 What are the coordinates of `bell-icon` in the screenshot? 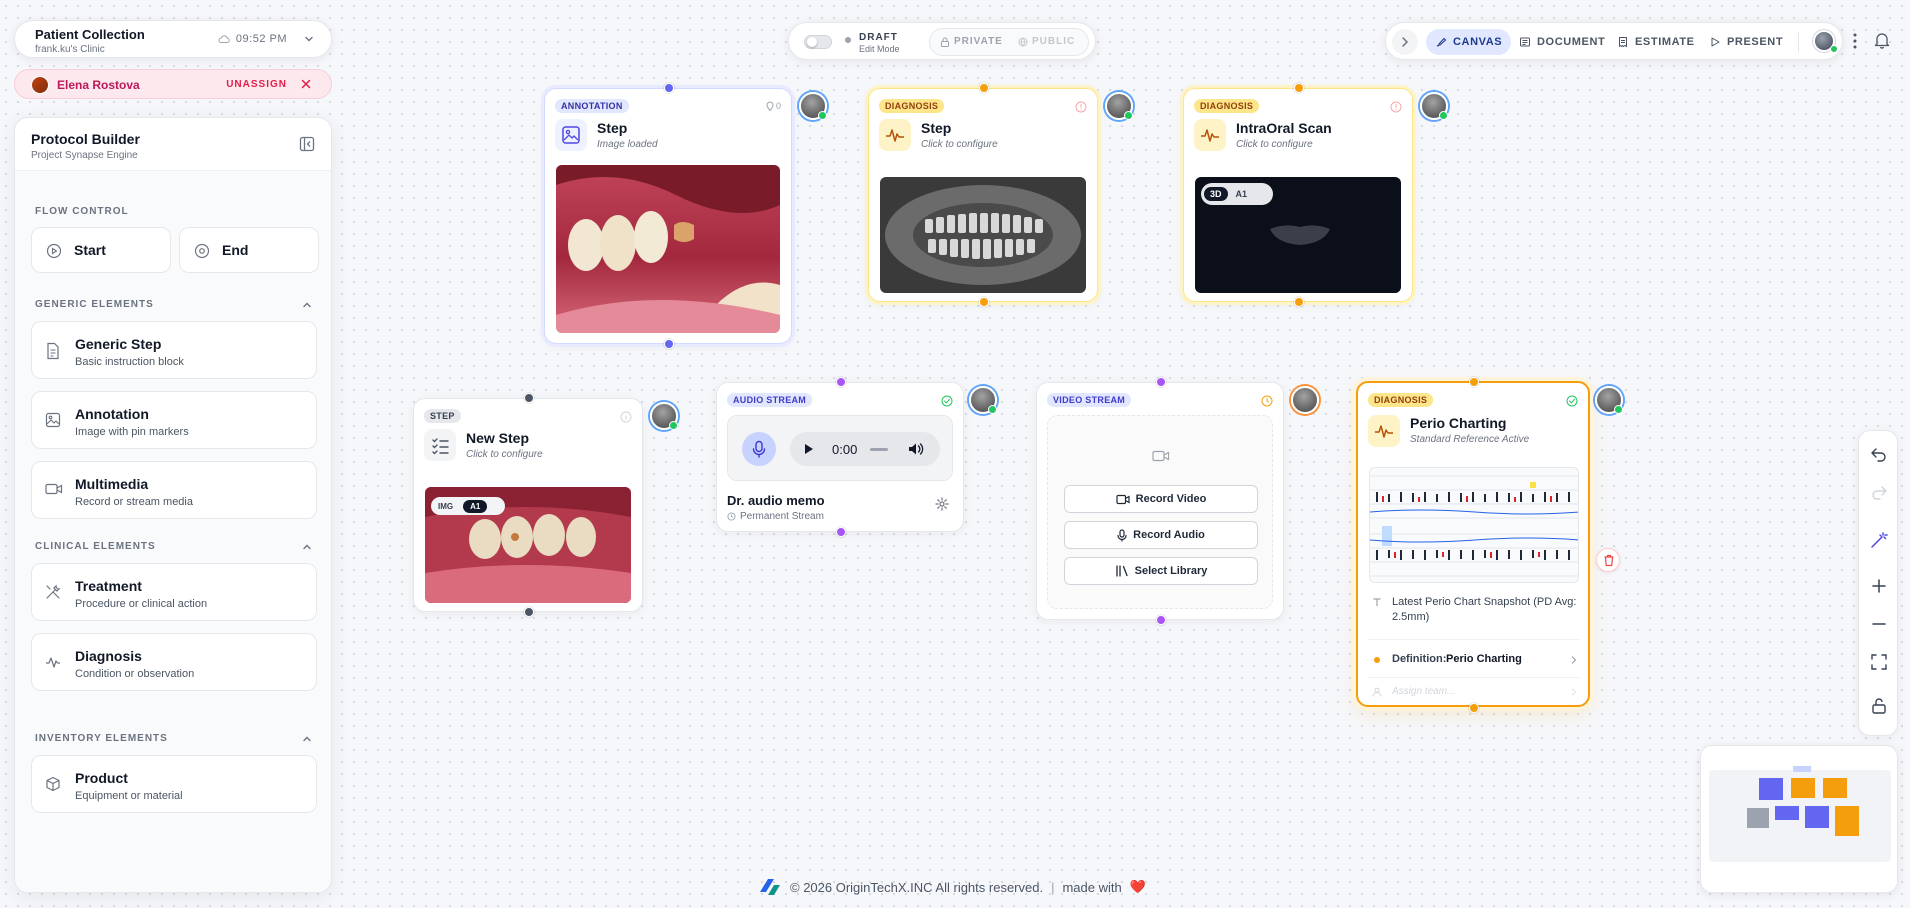 It's located at (1882, 40).